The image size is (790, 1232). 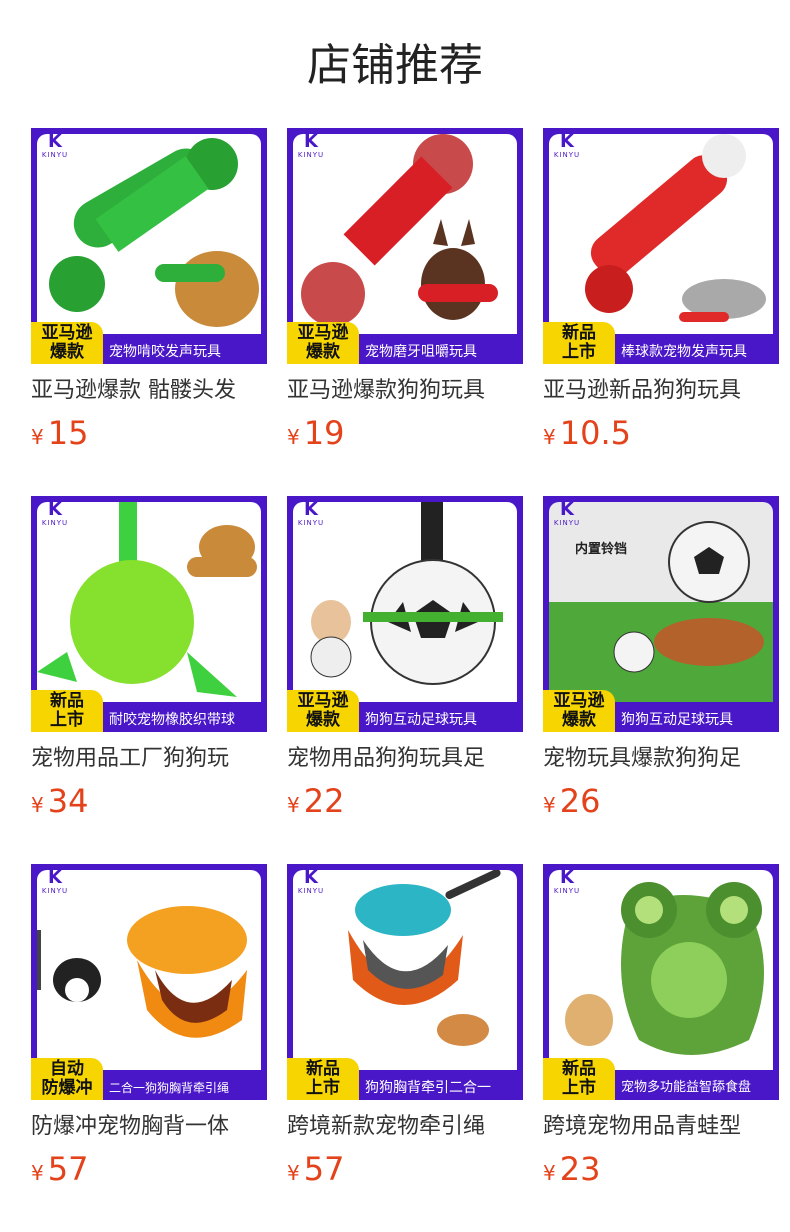 I want to click on product-title: 亚马逊爆款 骷髅头发, so click(x=149, y=391).